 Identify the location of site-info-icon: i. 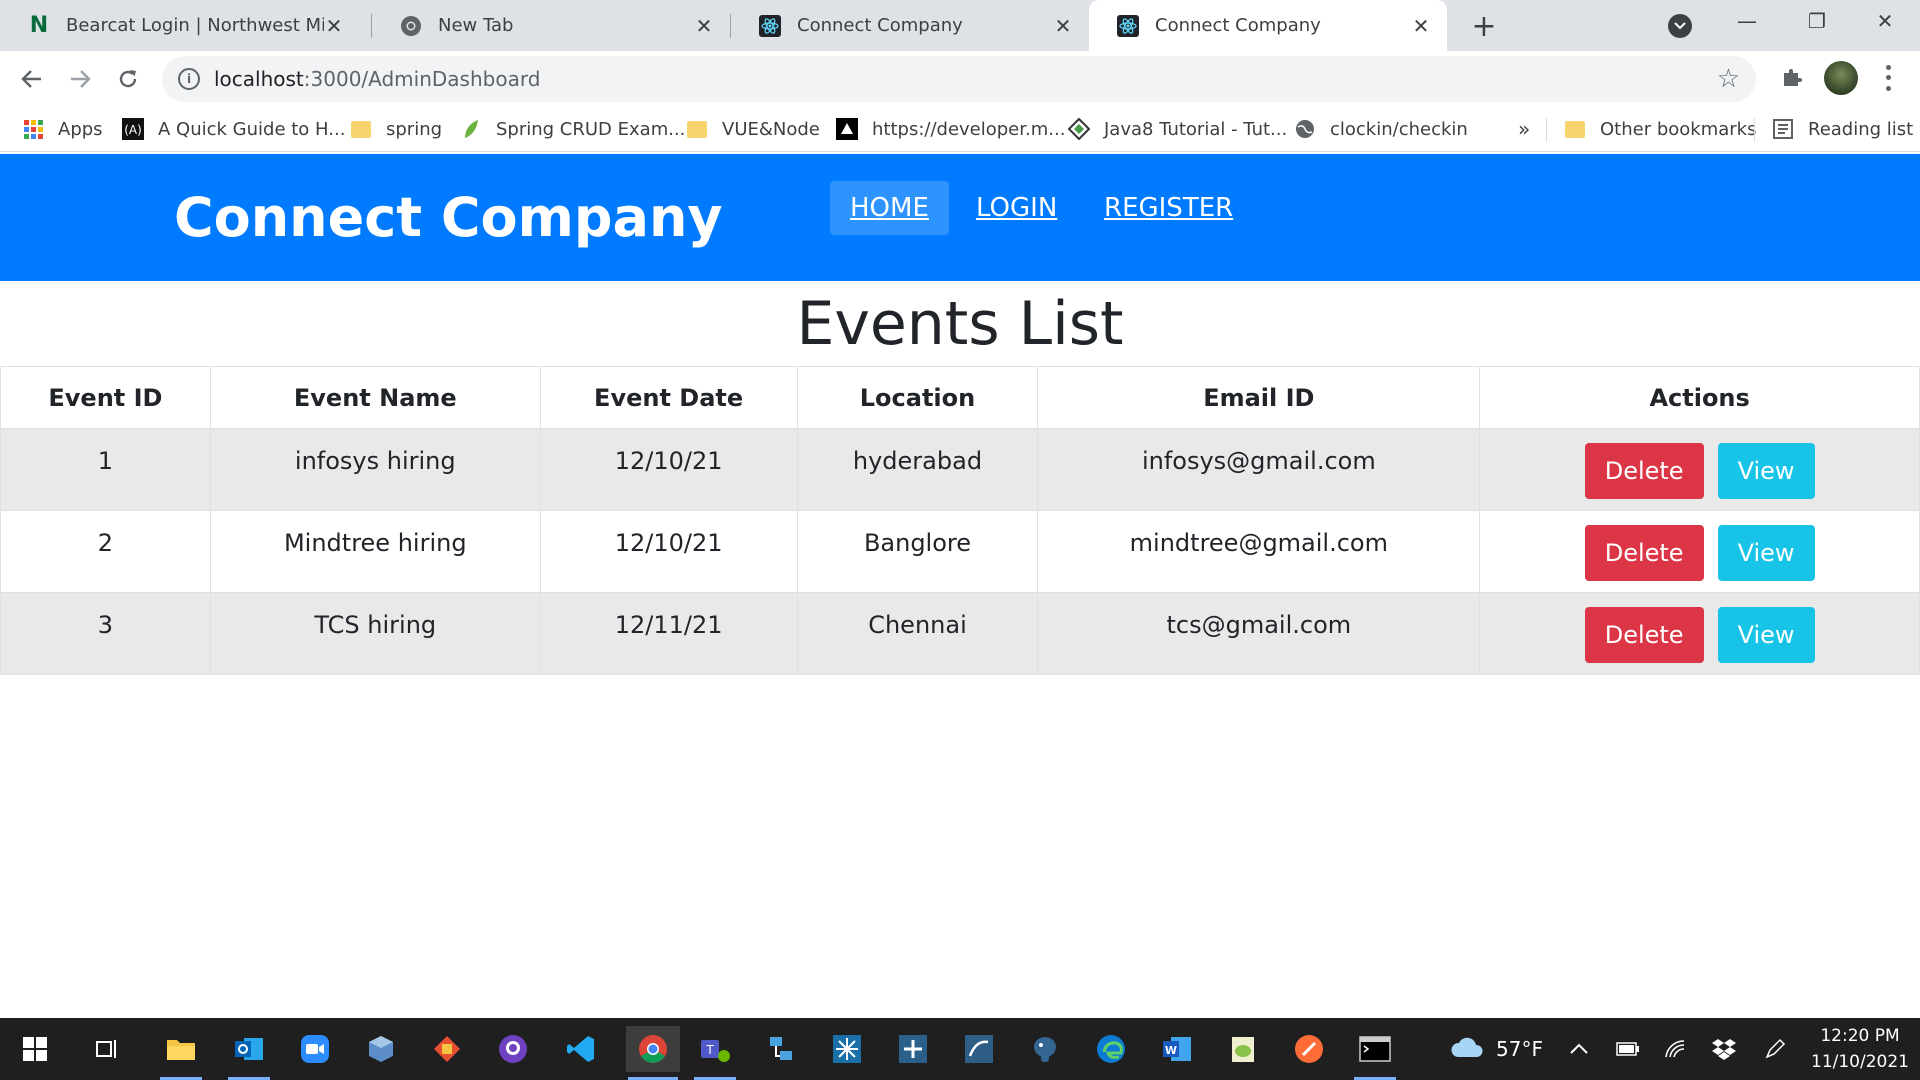
(189, 79).